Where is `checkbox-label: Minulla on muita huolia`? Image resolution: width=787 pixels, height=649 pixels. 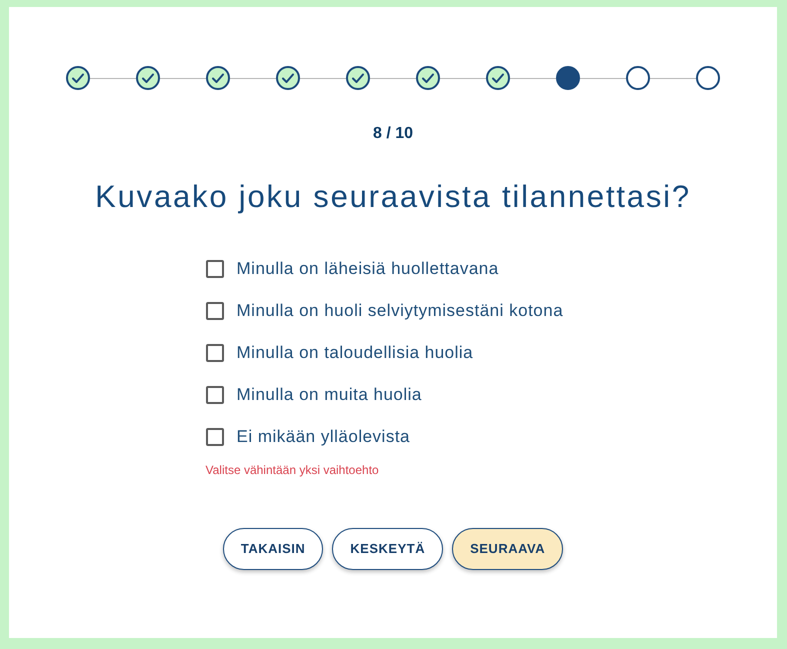
checkbox-label: Minulla on muita huolia is located at coordinates (329, 395).